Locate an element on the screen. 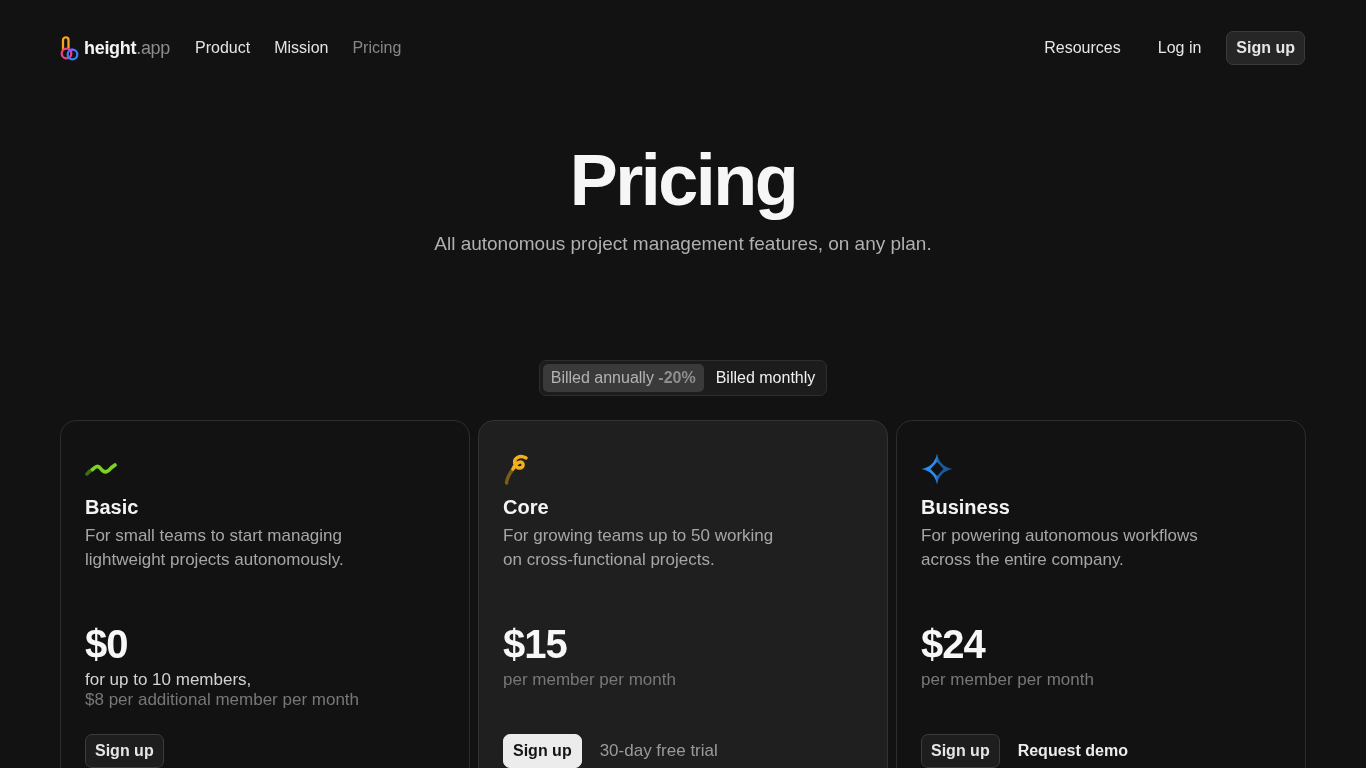 The image size is (1366, 768). logo-text: height.app is located at coordinates (127, 48).